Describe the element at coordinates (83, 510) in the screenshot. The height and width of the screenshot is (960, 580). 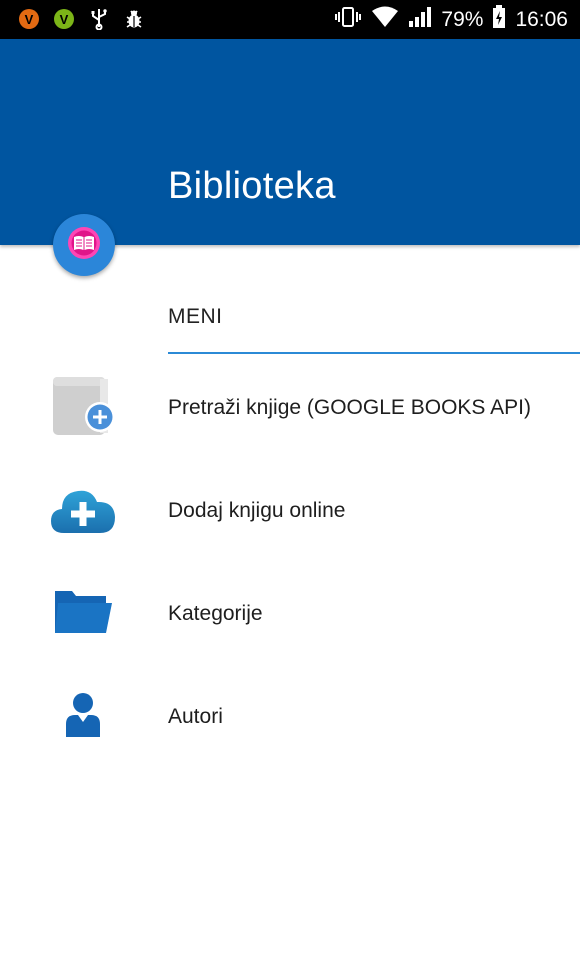
I see `cloud-add-icon` at that location.